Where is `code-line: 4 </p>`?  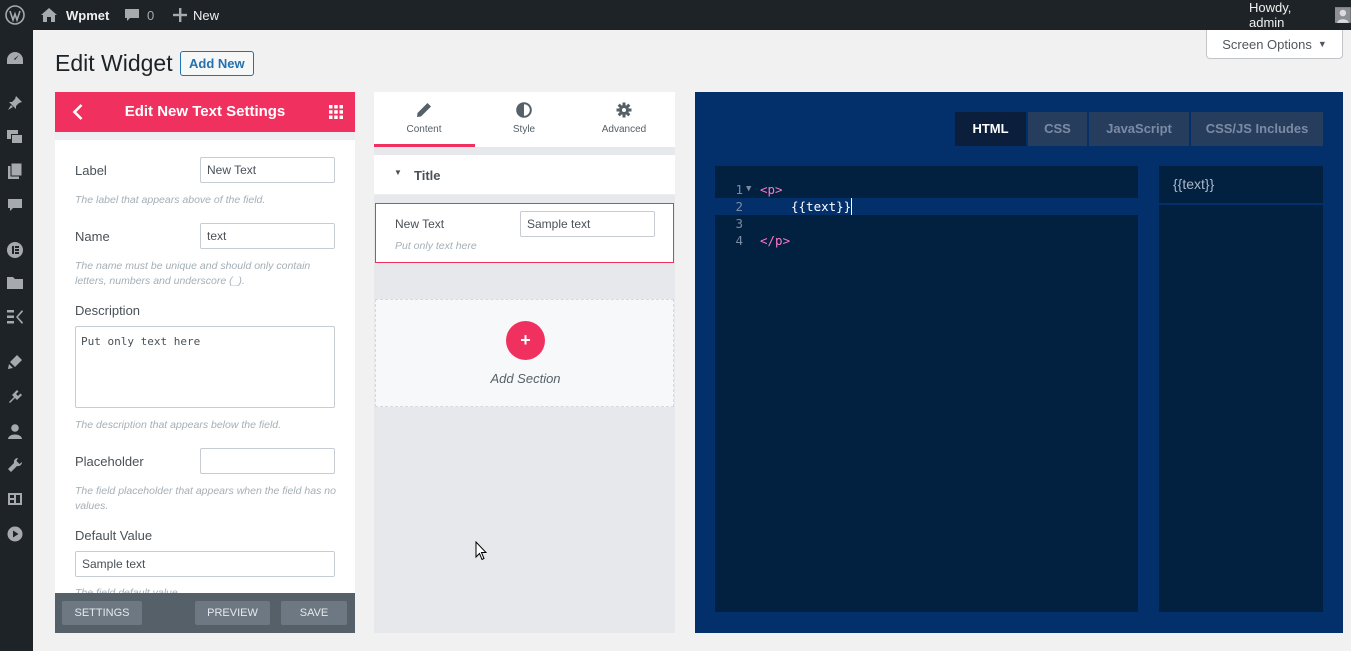
code-line: 4 </p> is located at coordinates (926, 240).